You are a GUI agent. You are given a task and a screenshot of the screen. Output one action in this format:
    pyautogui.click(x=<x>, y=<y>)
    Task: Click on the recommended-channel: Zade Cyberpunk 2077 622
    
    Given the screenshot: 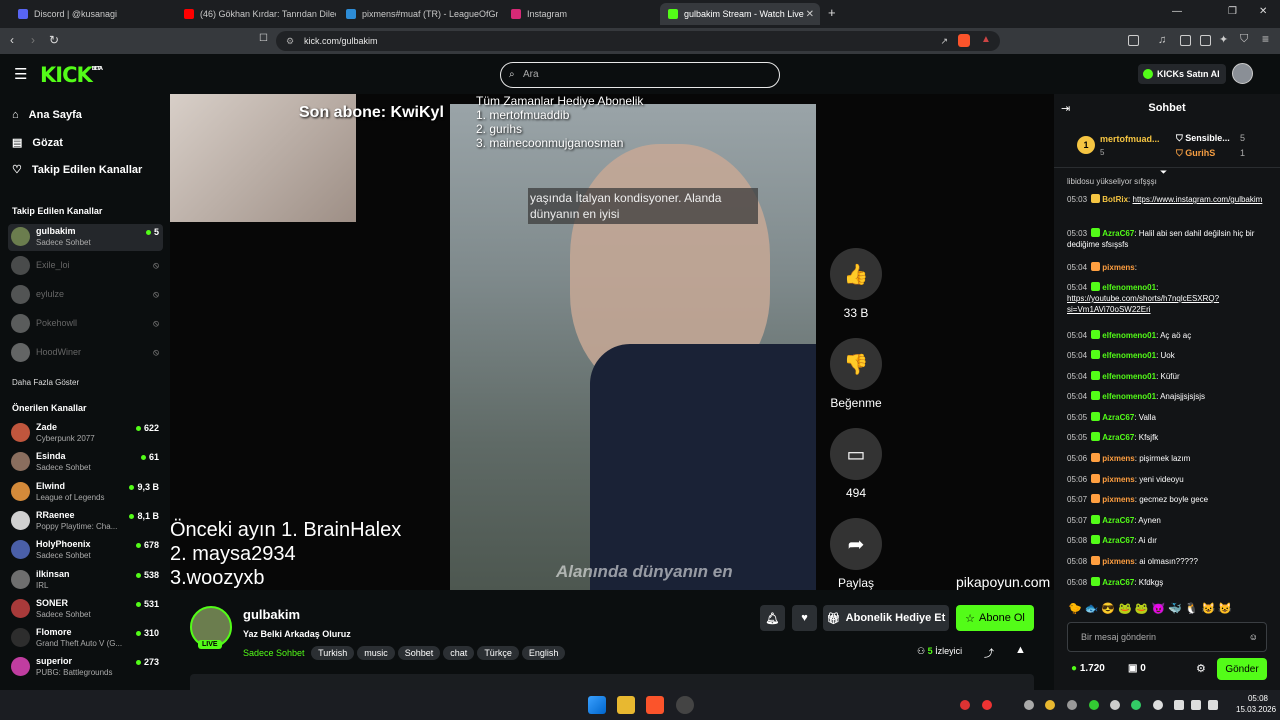 What is the action you would take?
    pyautogui.click(x=85, y=433)
    